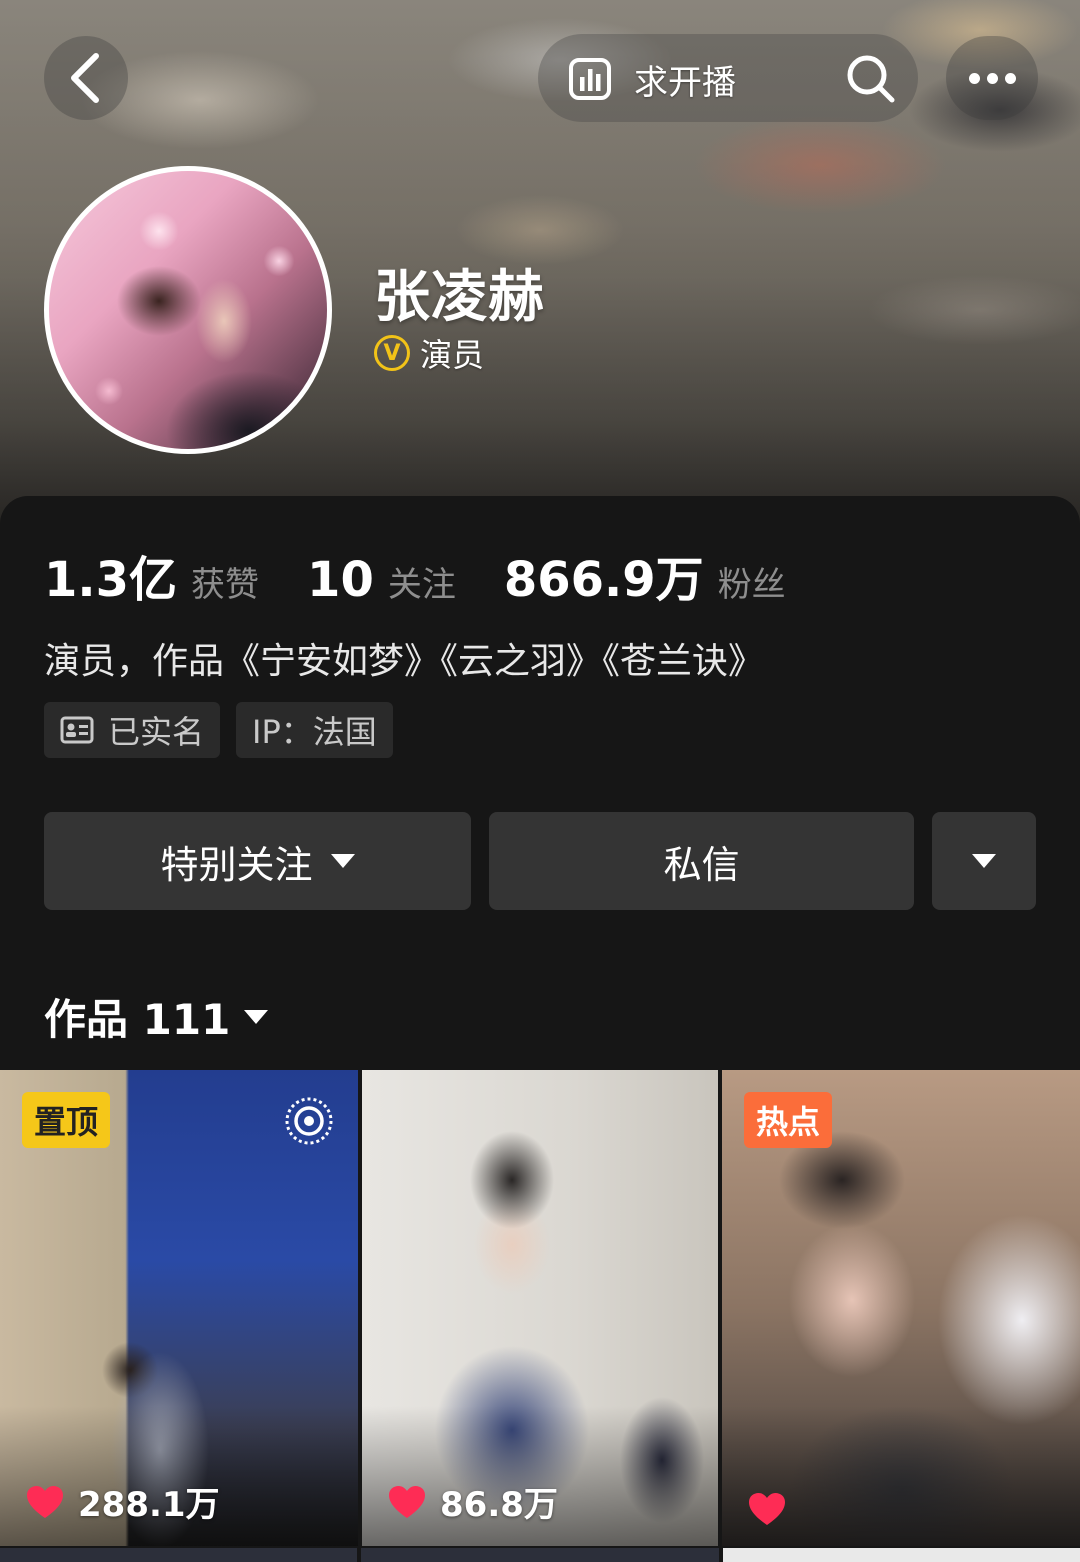  What do you see at coordinates (156, 732) in the screenshot?
I see `real-name-label: 已实名` at bounding box center [156, 732].